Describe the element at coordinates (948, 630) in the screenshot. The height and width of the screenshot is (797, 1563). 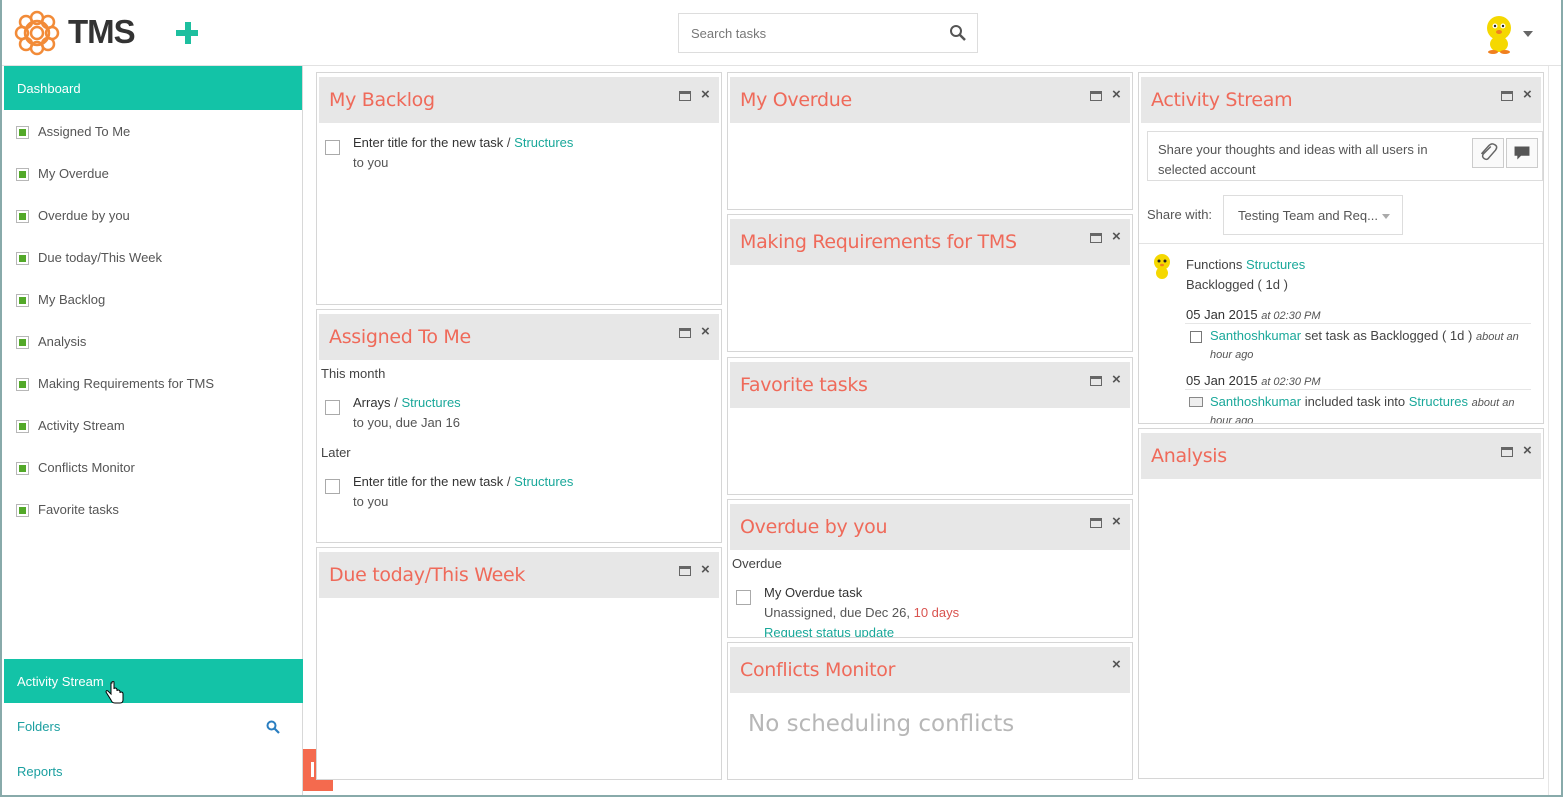
I see `request-status-update-link: Request status update` at that location.